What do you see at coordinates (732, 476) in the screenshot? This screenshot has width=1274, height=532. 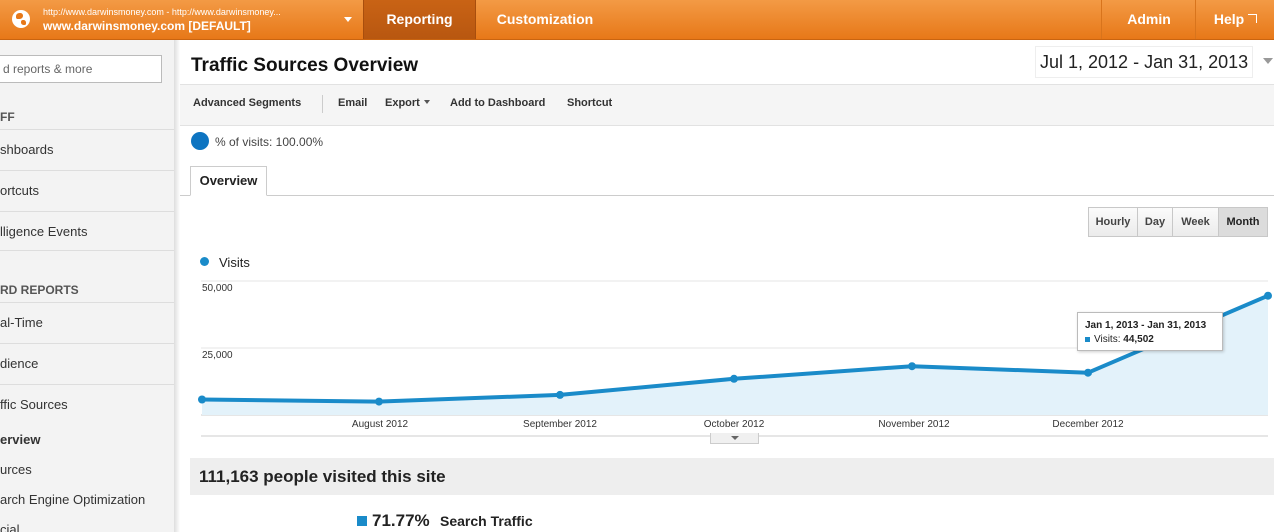 I see `visitors-summary: 111,163 people visited this site` at bounding box center [732, 476].